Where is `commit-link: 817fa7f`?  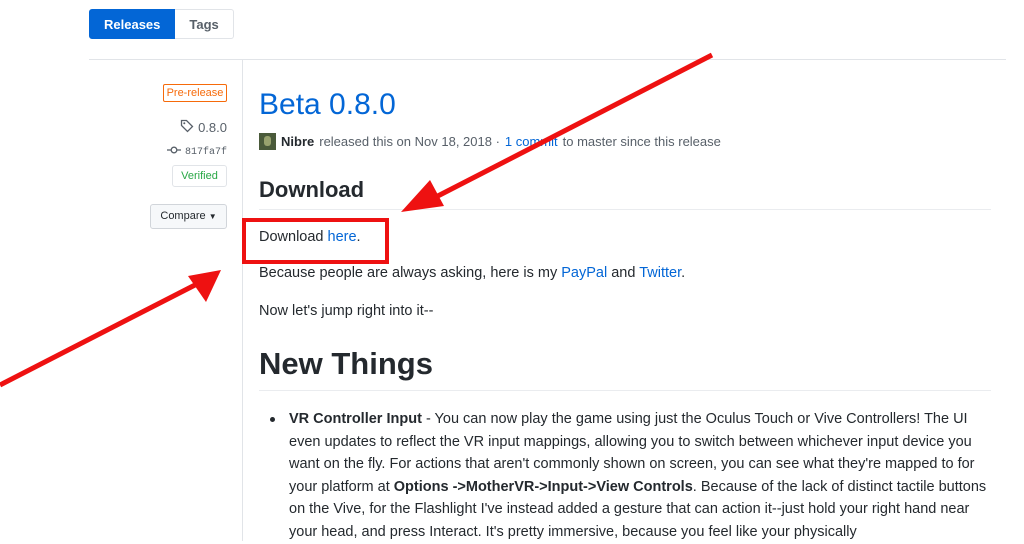 commit-link: 817fa7f is located at coordinates (196, 152).